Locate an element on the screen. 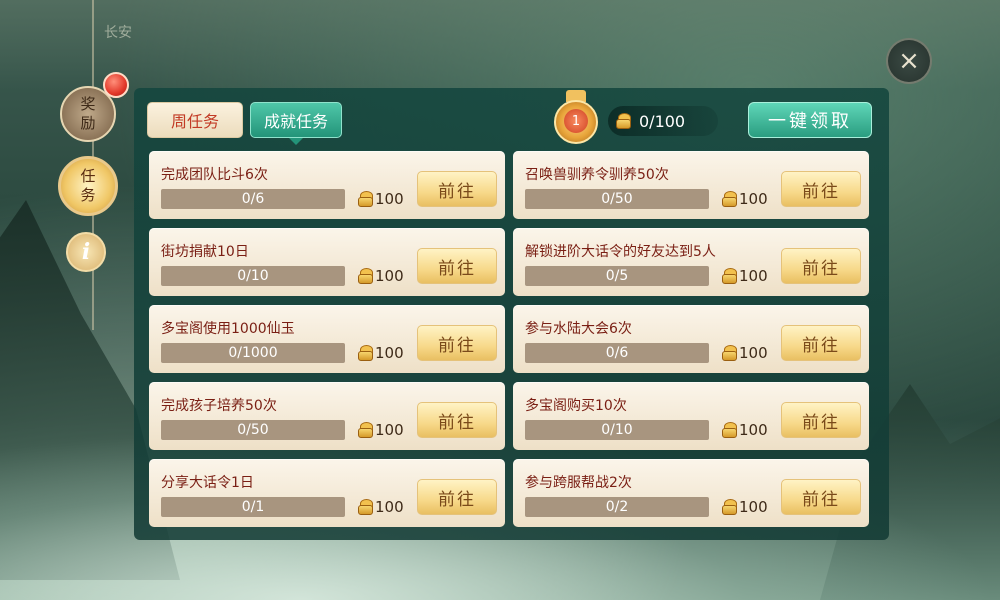 Image resolution: width=1000 pixels, height=600 pixels. task-card: 解锁进阶大话令的好友达到5人 0/5 100 前往 is located at coordinates (691, 262).